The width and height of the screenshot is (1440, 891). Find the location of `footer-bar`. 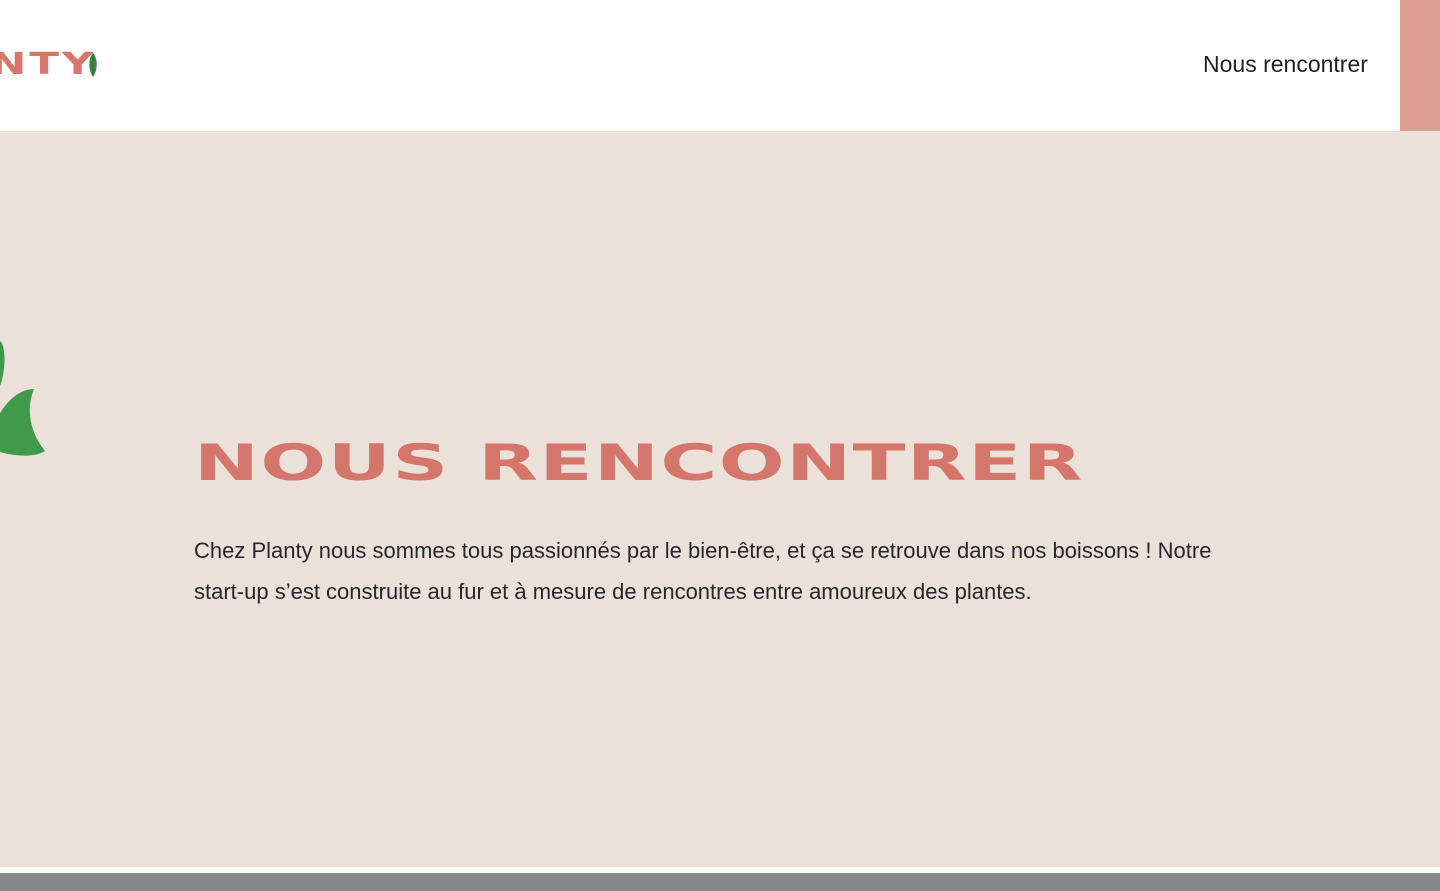

footer-bar is located at coordinates (720, 882).